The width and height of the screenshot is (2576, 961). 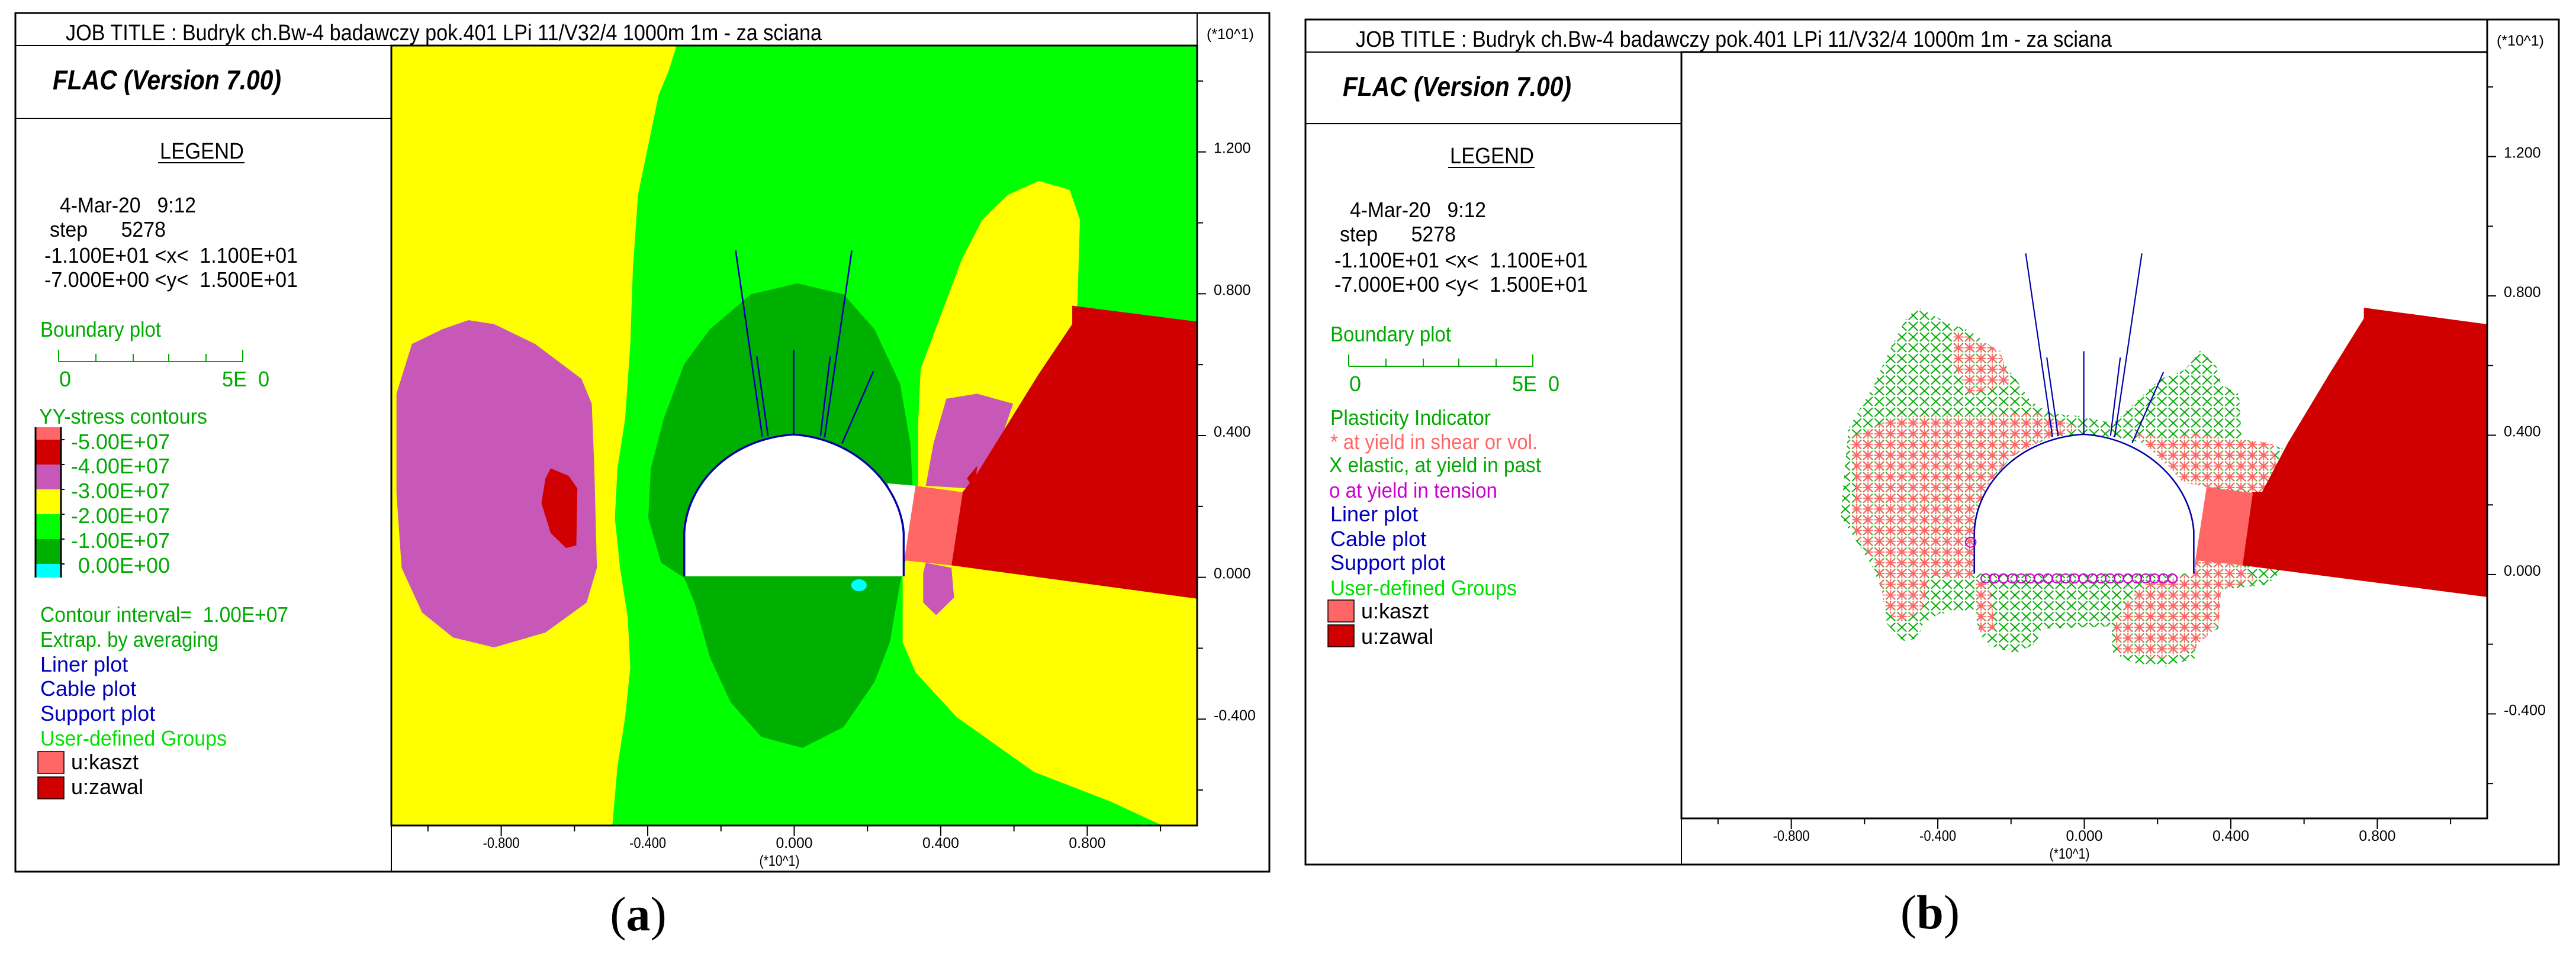 I want to click on plasticity-shear: * at yield in shear or vol., so click(x=1434, y=442).